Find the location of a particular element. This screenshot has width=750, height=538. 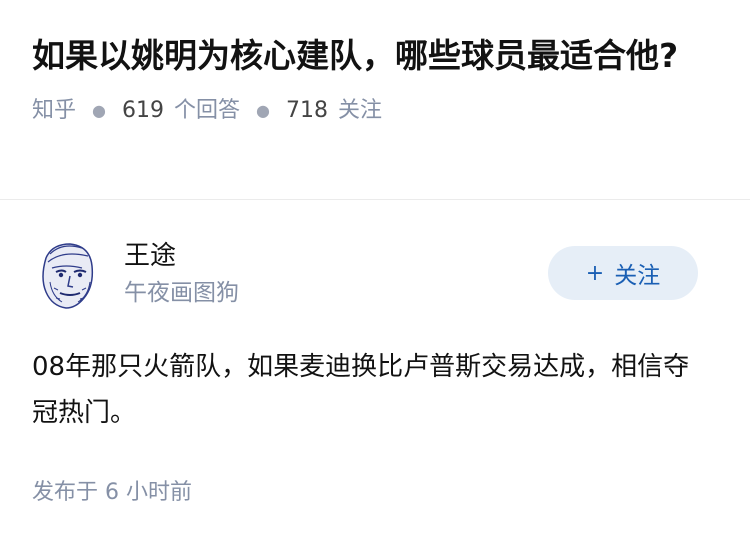

follow-label: 关注 is located at coordinates (637, 276).